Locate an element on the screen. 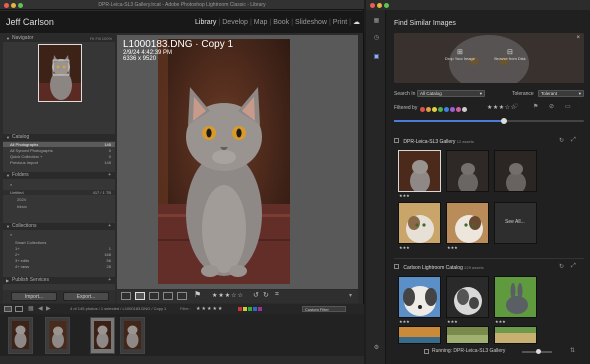 Image resolution: width=590 pixels, height=364 pixels. zoom-window-button is located at coordinates (386, 5).